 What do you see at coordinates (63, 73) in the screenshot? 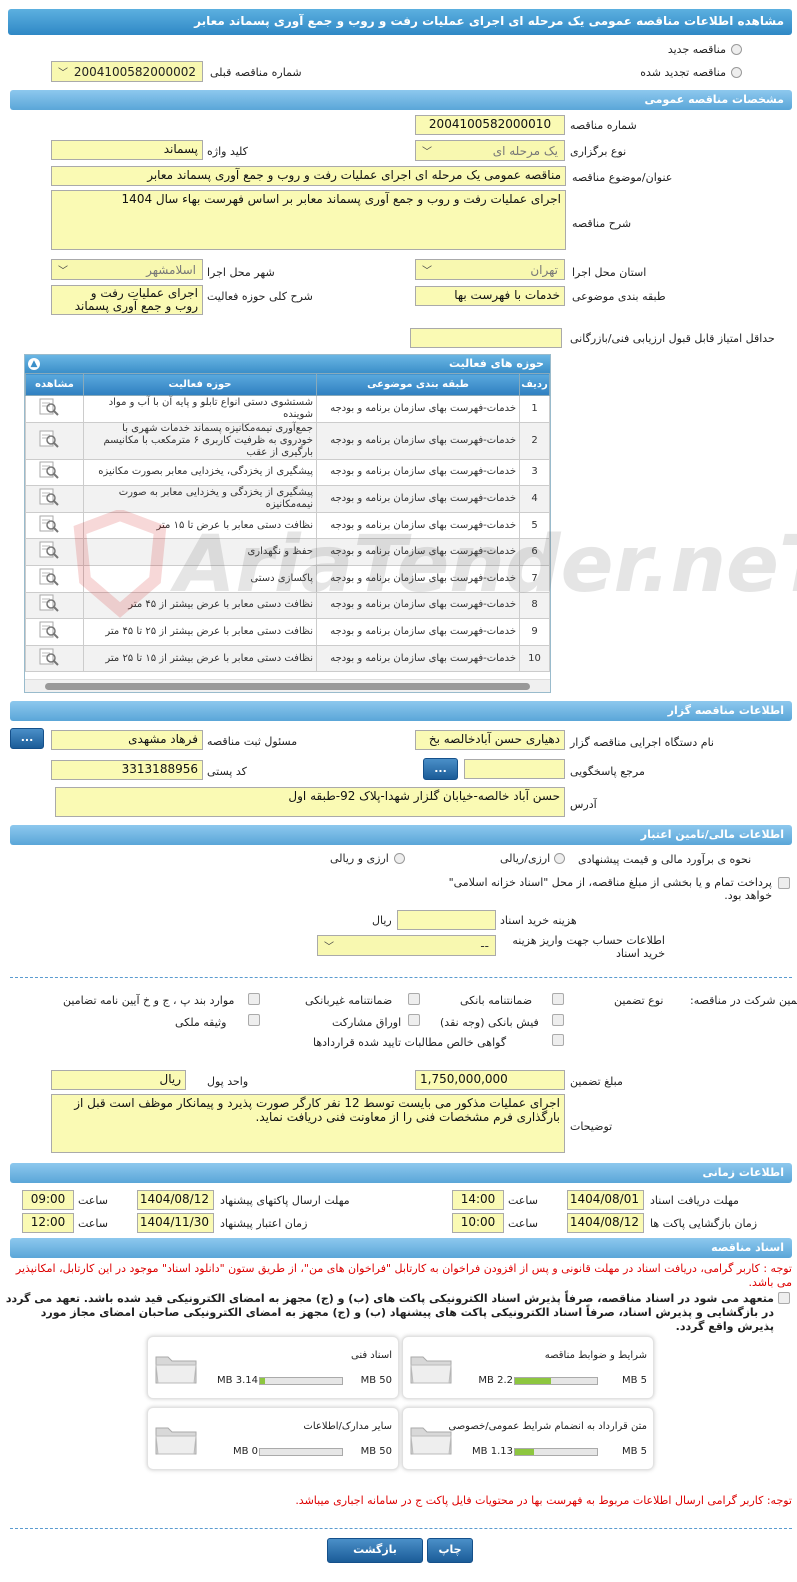
I see `chevron-down-icon: ﹀` at bounding box center [63, 73].